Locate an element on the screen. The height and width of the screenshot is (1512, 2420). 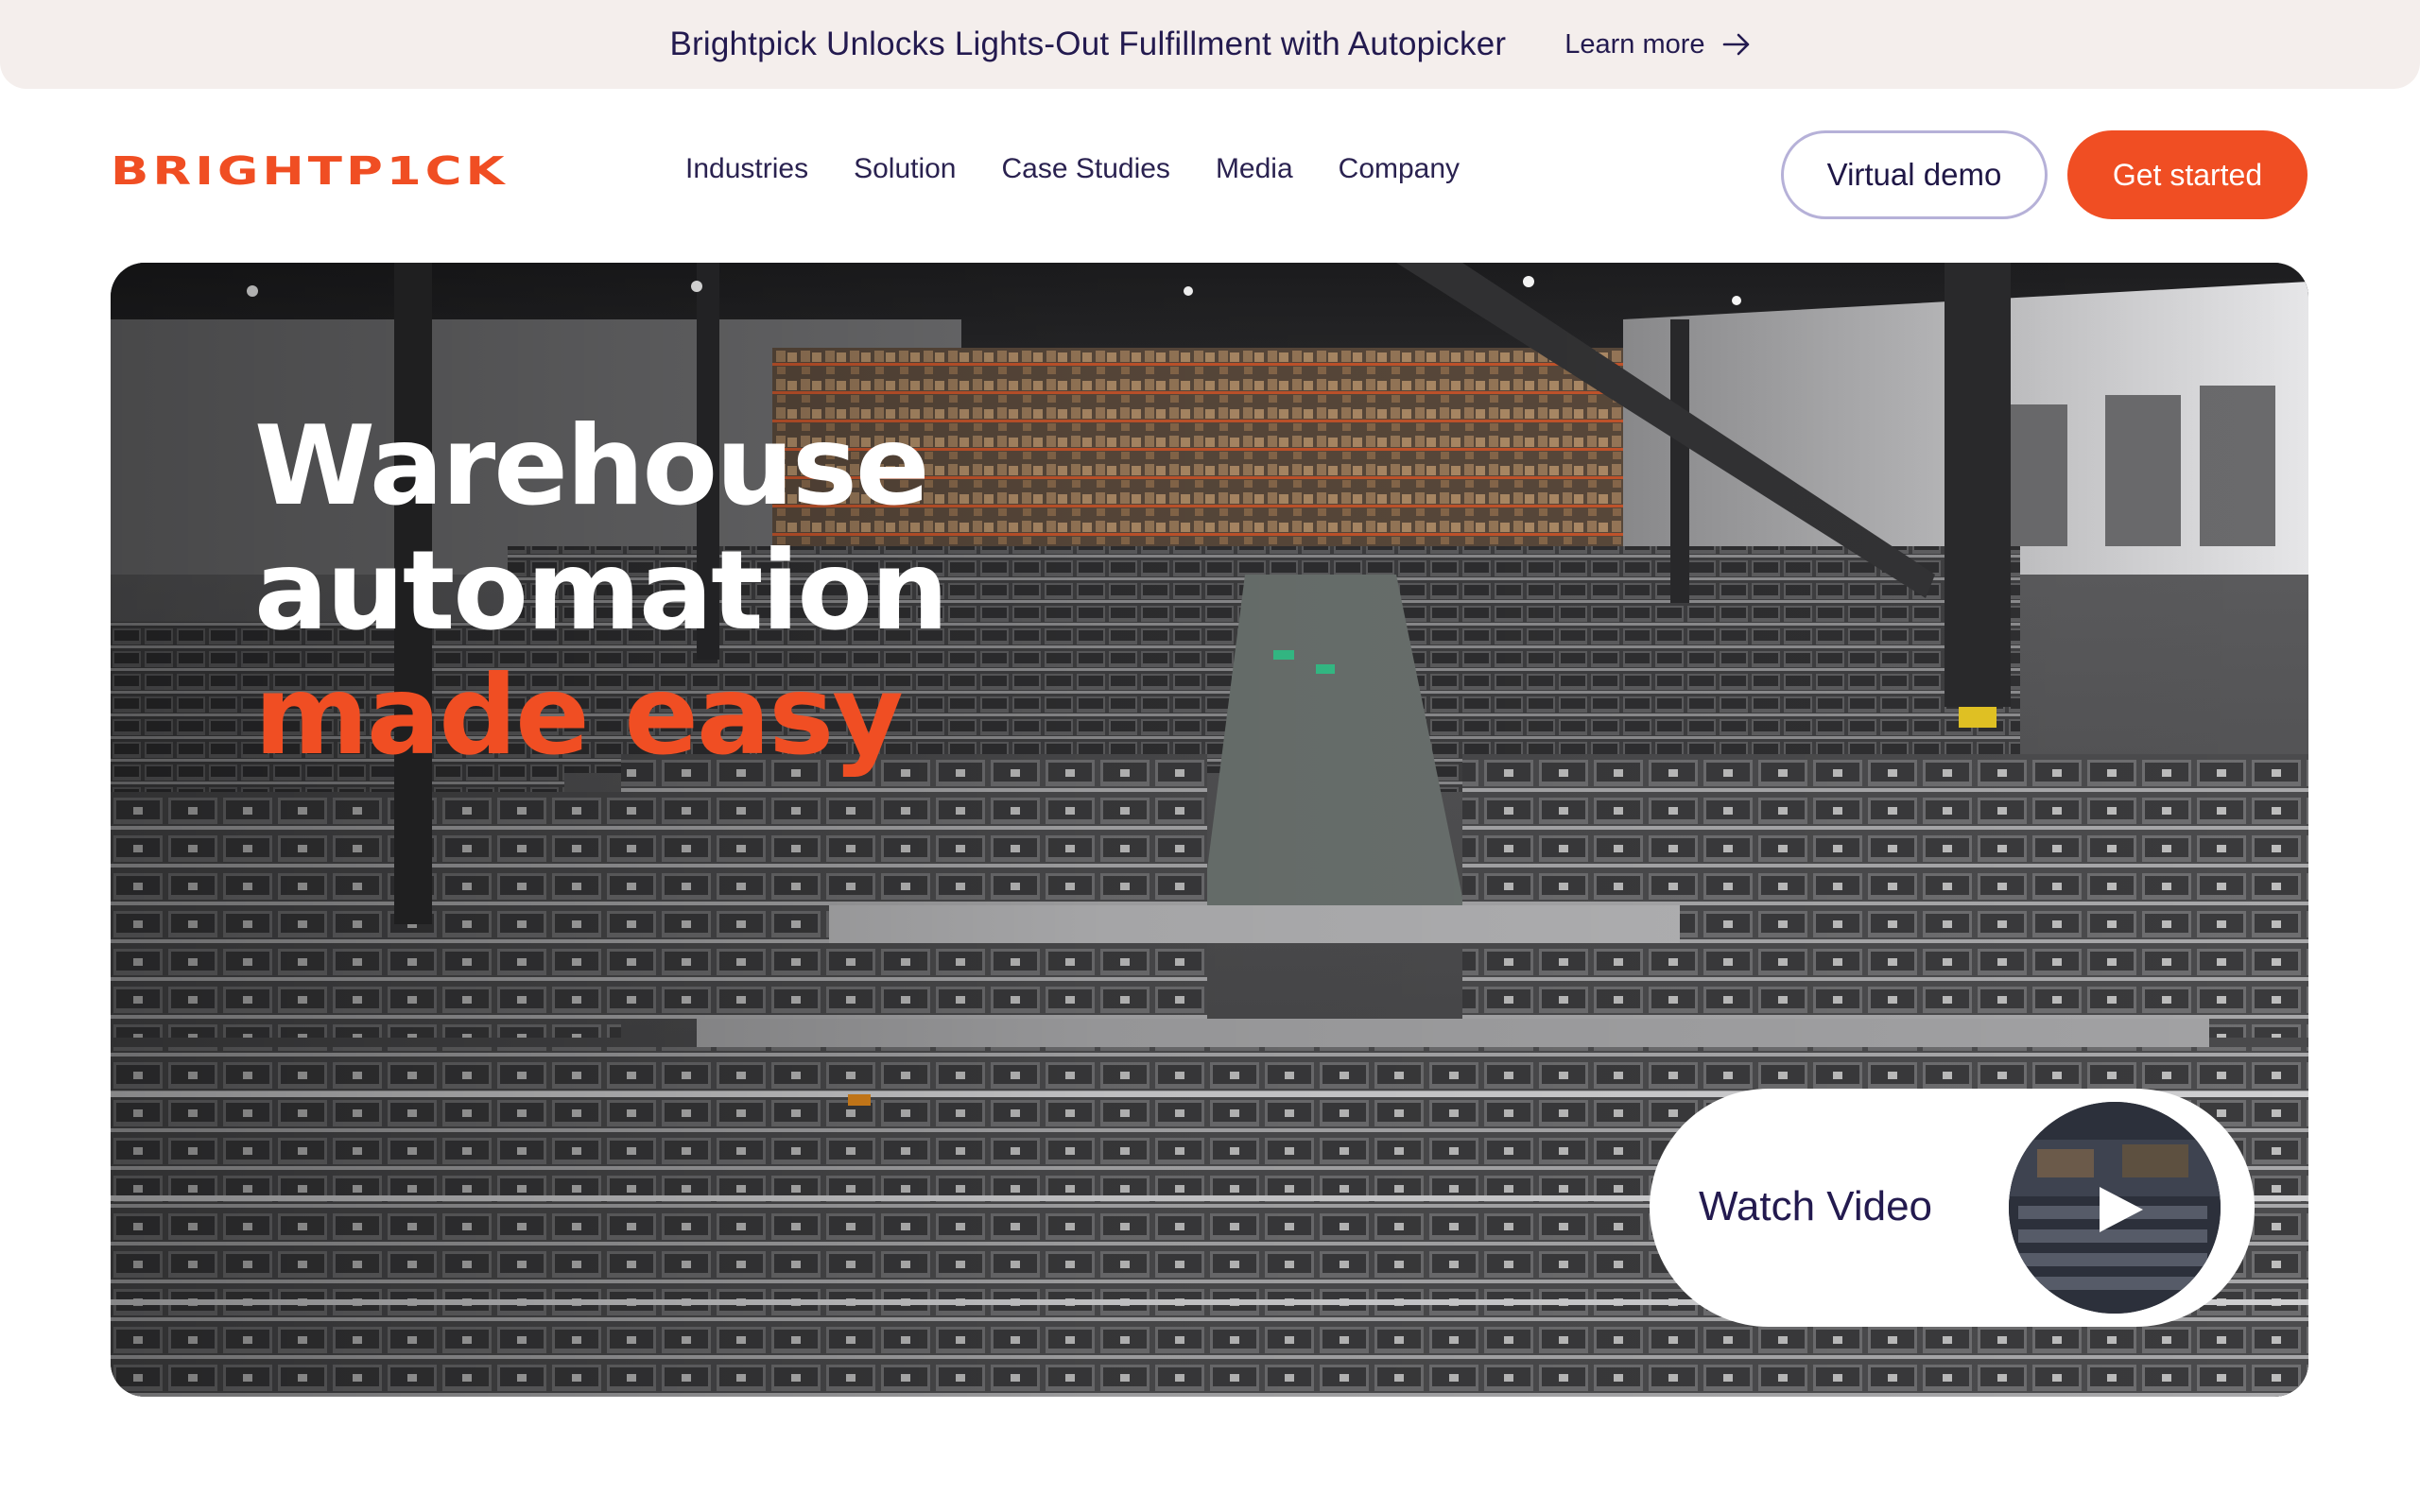
arrow-right-icon is located at coordinates (1736, 44).